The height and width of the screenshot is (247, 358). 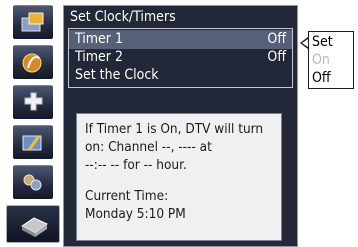 I want to click on picture-icon, so click(x=32, y=22).